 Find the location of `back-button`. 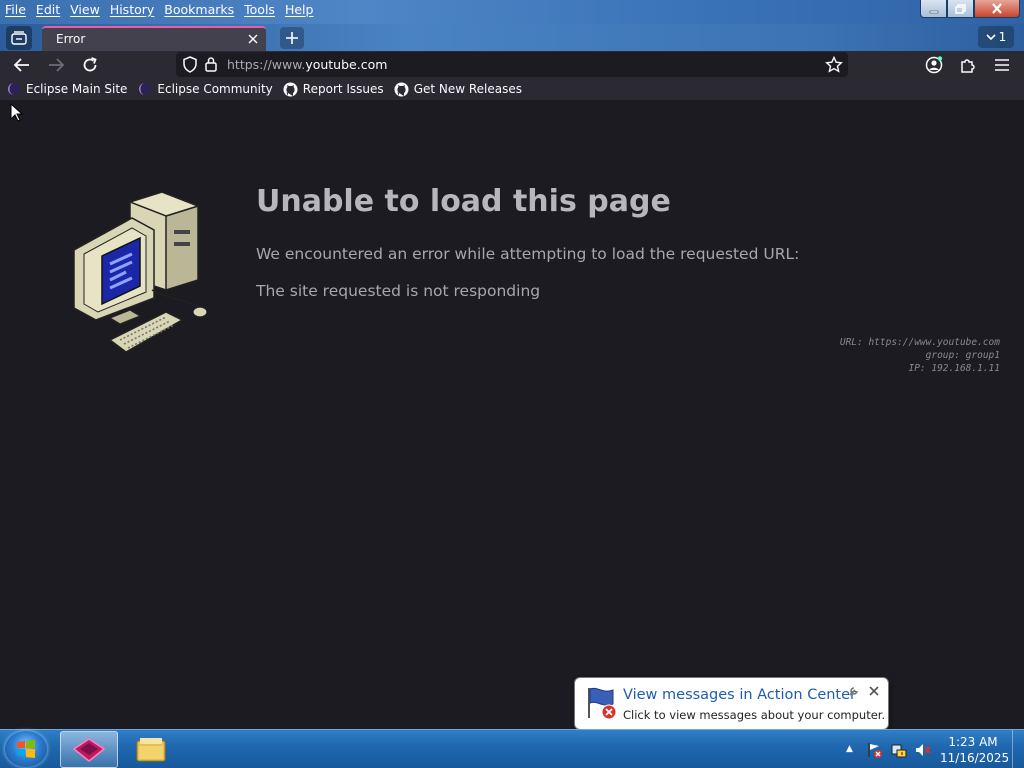

back-button is located at coordinates (22, 65).